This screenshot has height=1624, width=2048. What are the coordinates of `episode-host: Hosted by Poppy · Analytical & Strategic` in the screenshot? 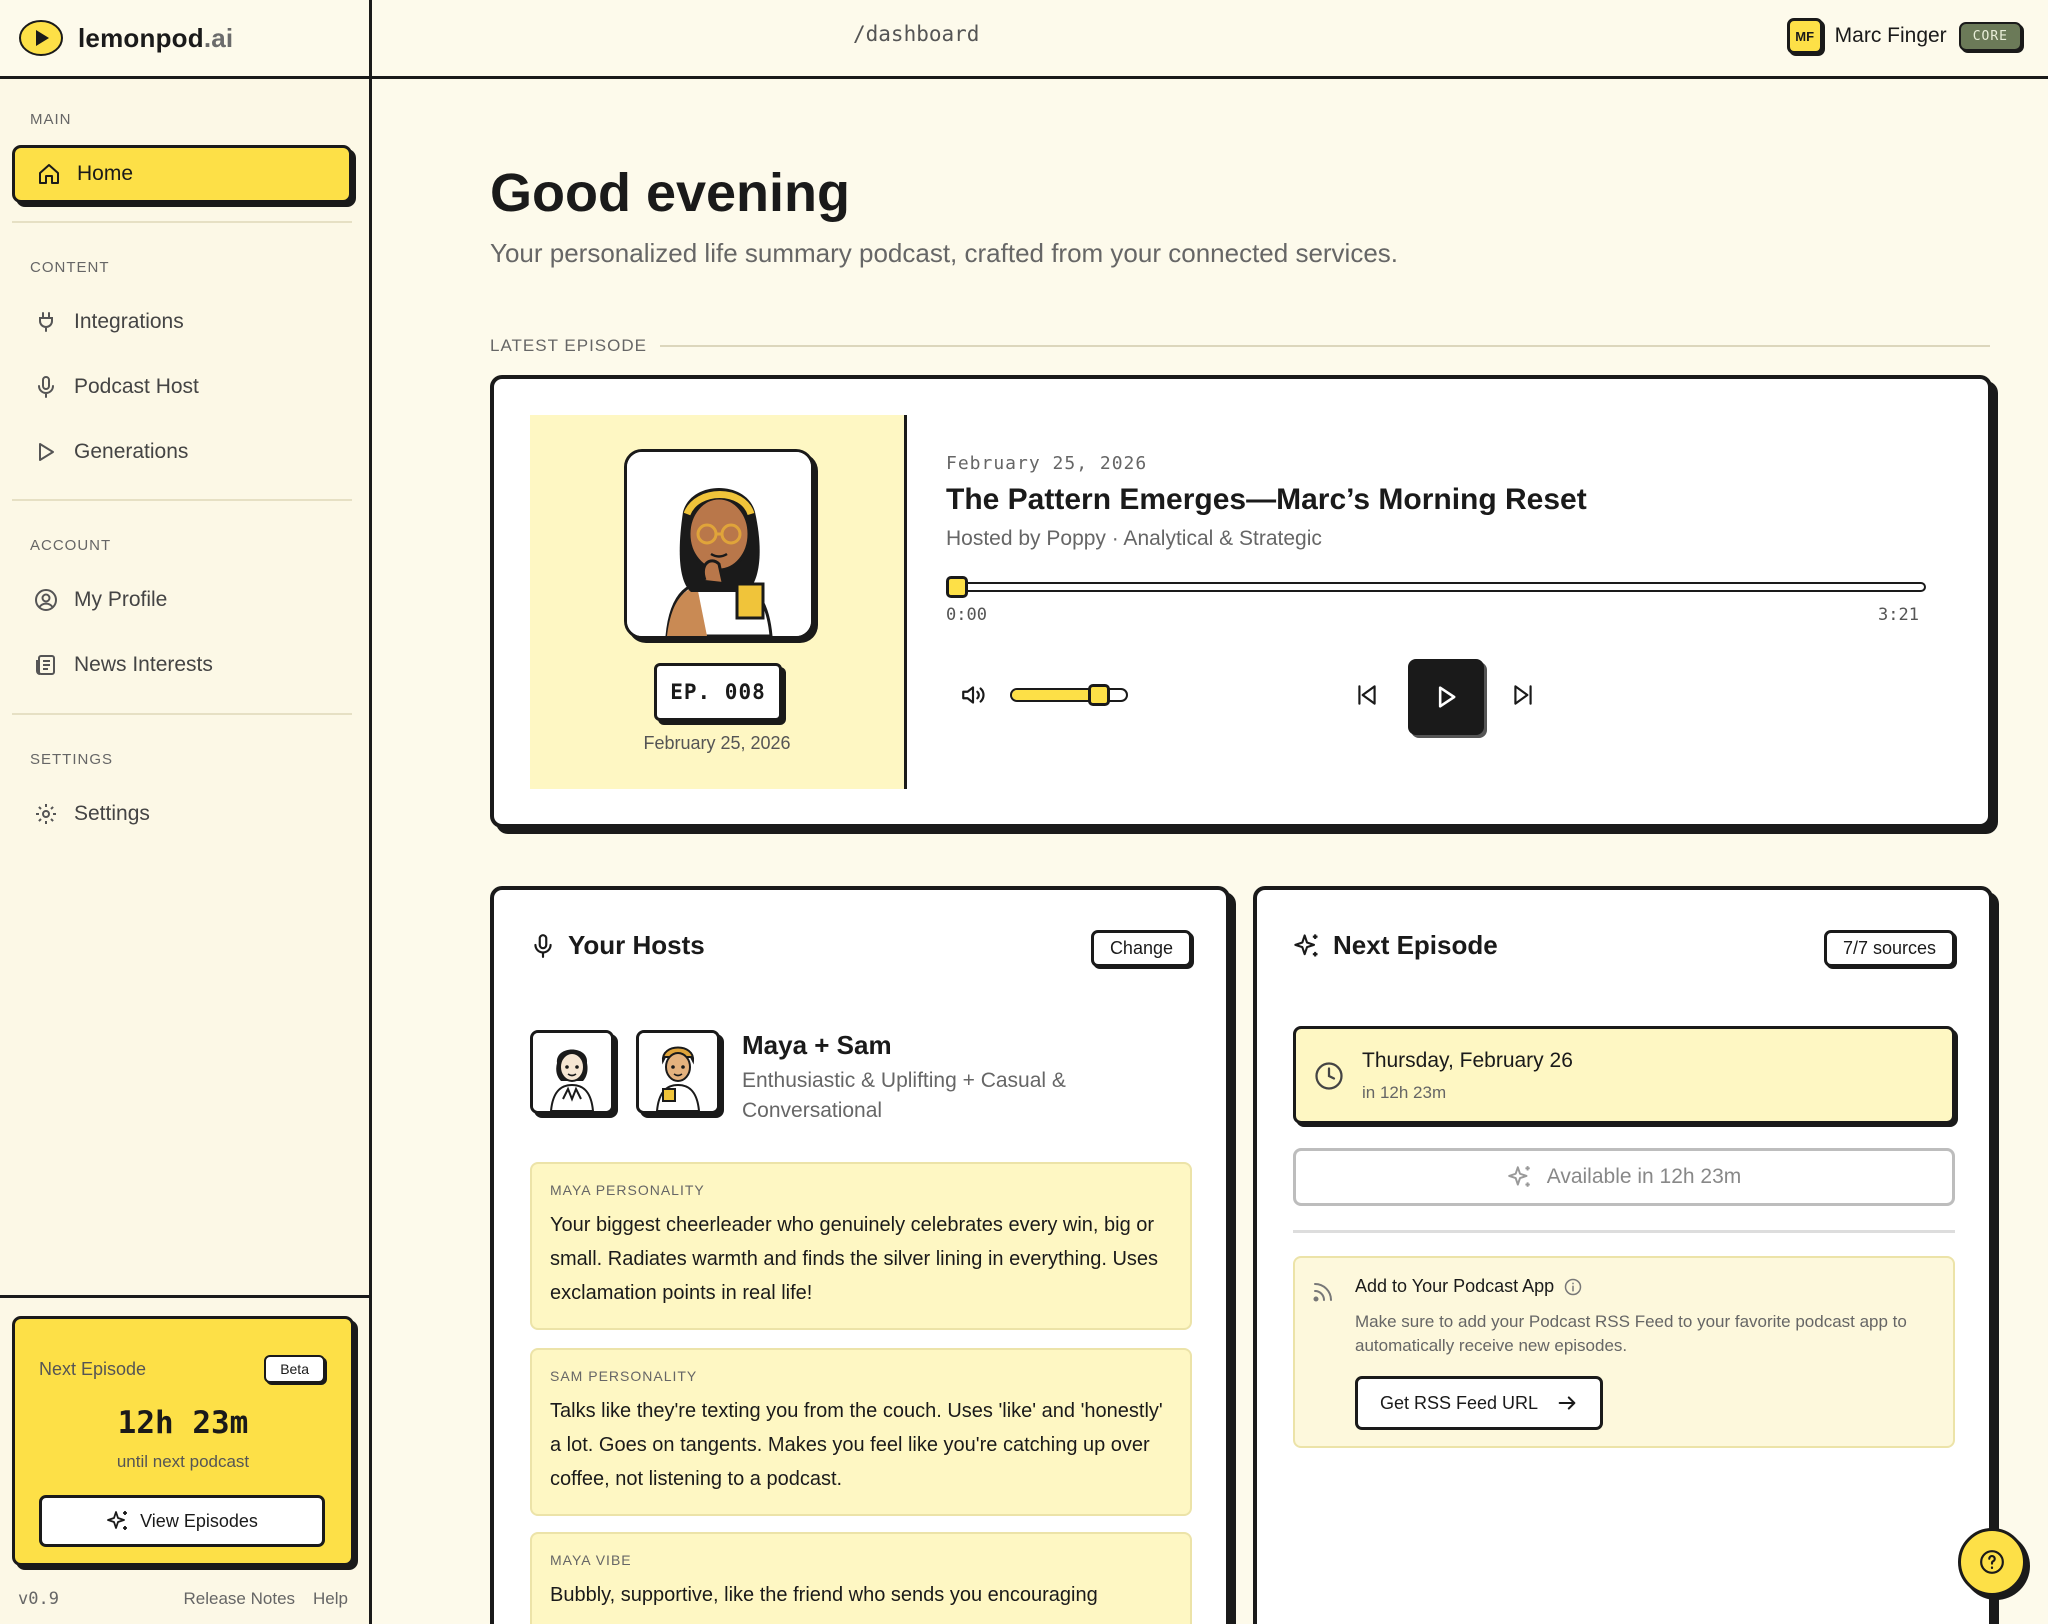 It's located at (1134, 538).